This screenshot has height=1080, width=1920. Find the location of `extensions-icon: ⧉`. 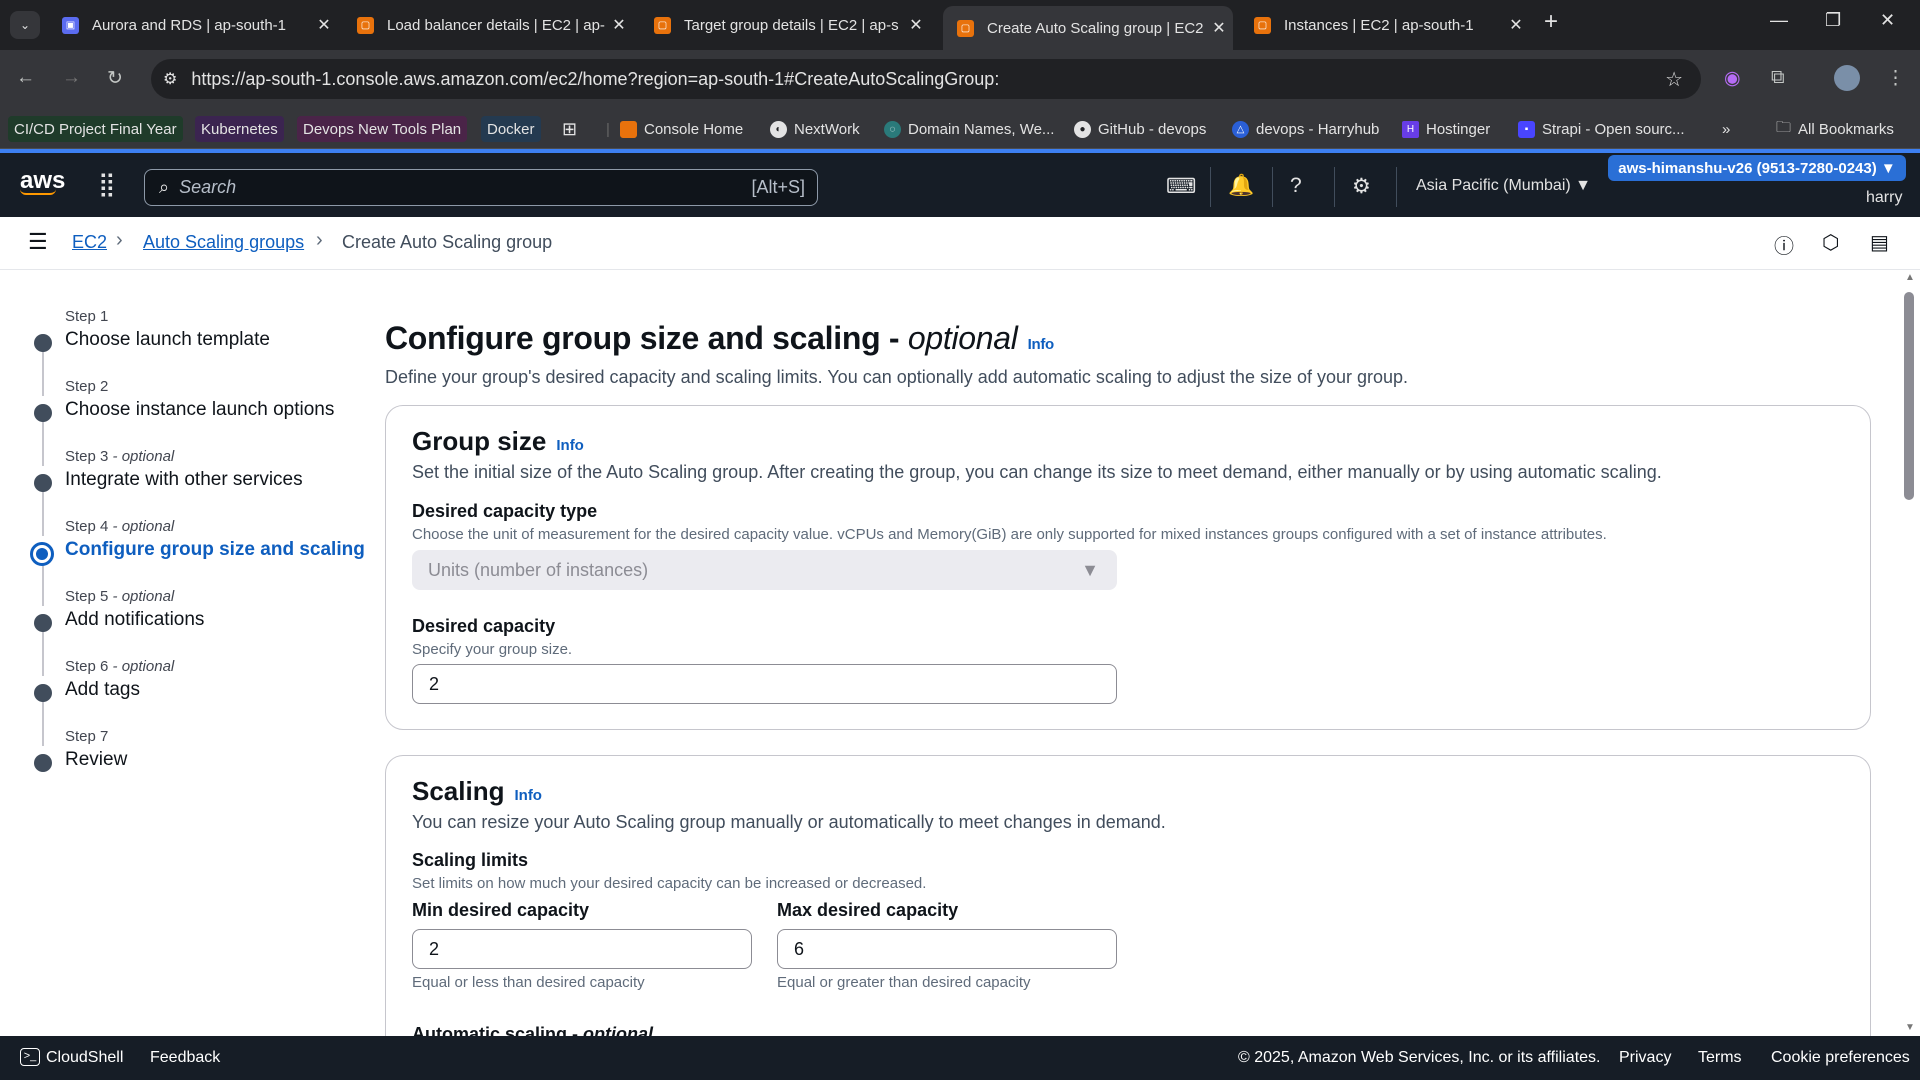

extensions-icon: ⧉ is located at coordinates (1778, 78).